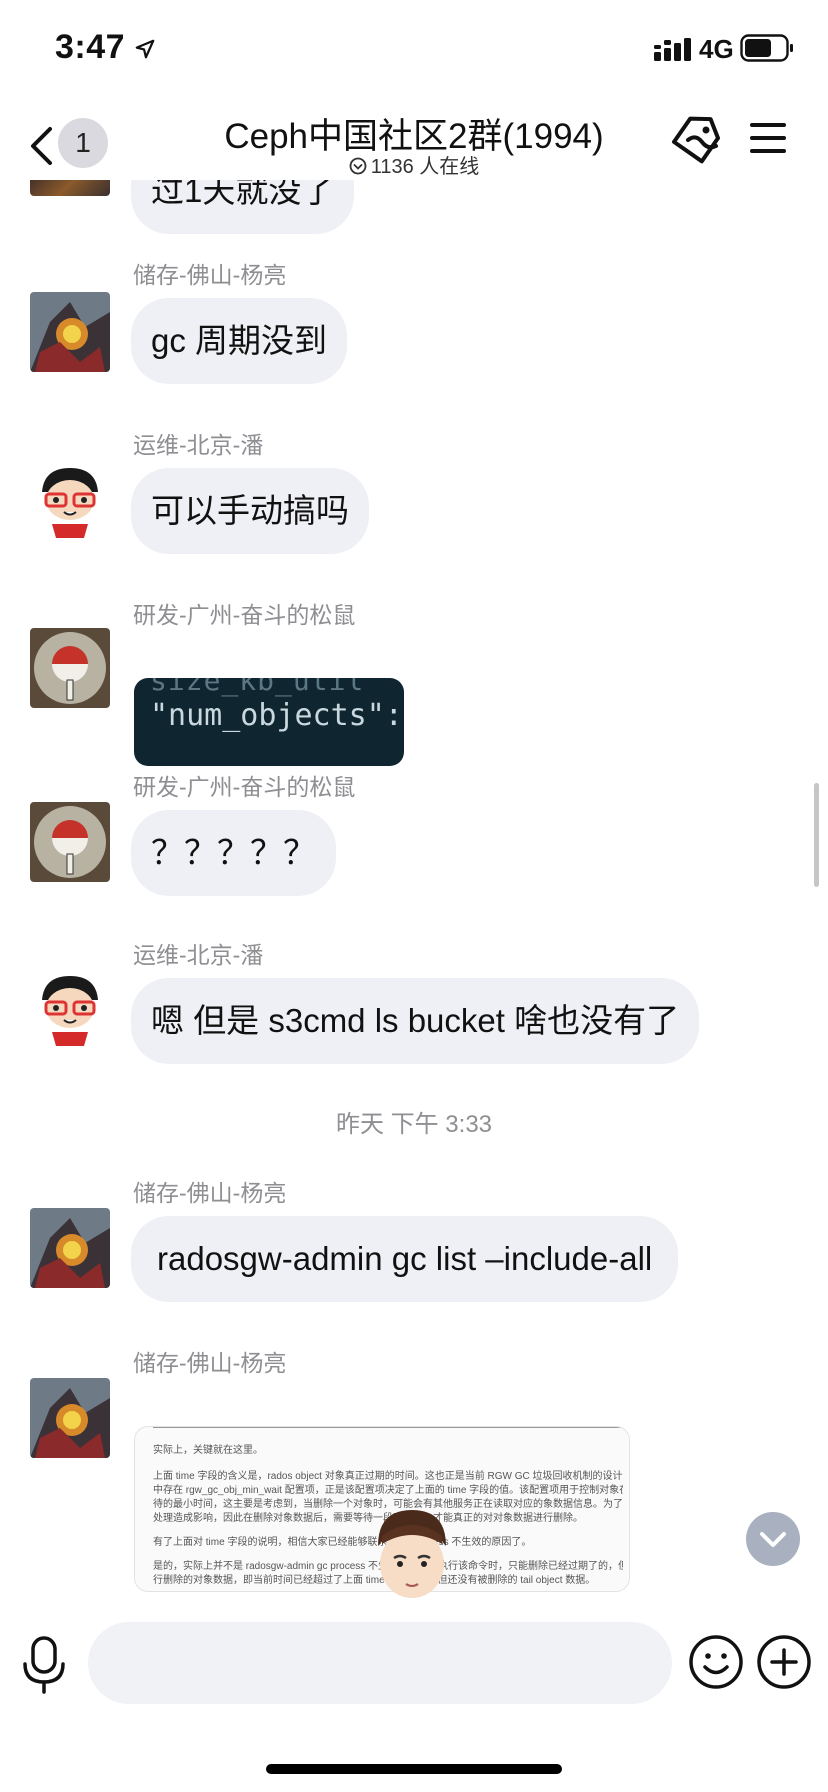  I want to click on smiley-face-icon, so click(716, 1662).